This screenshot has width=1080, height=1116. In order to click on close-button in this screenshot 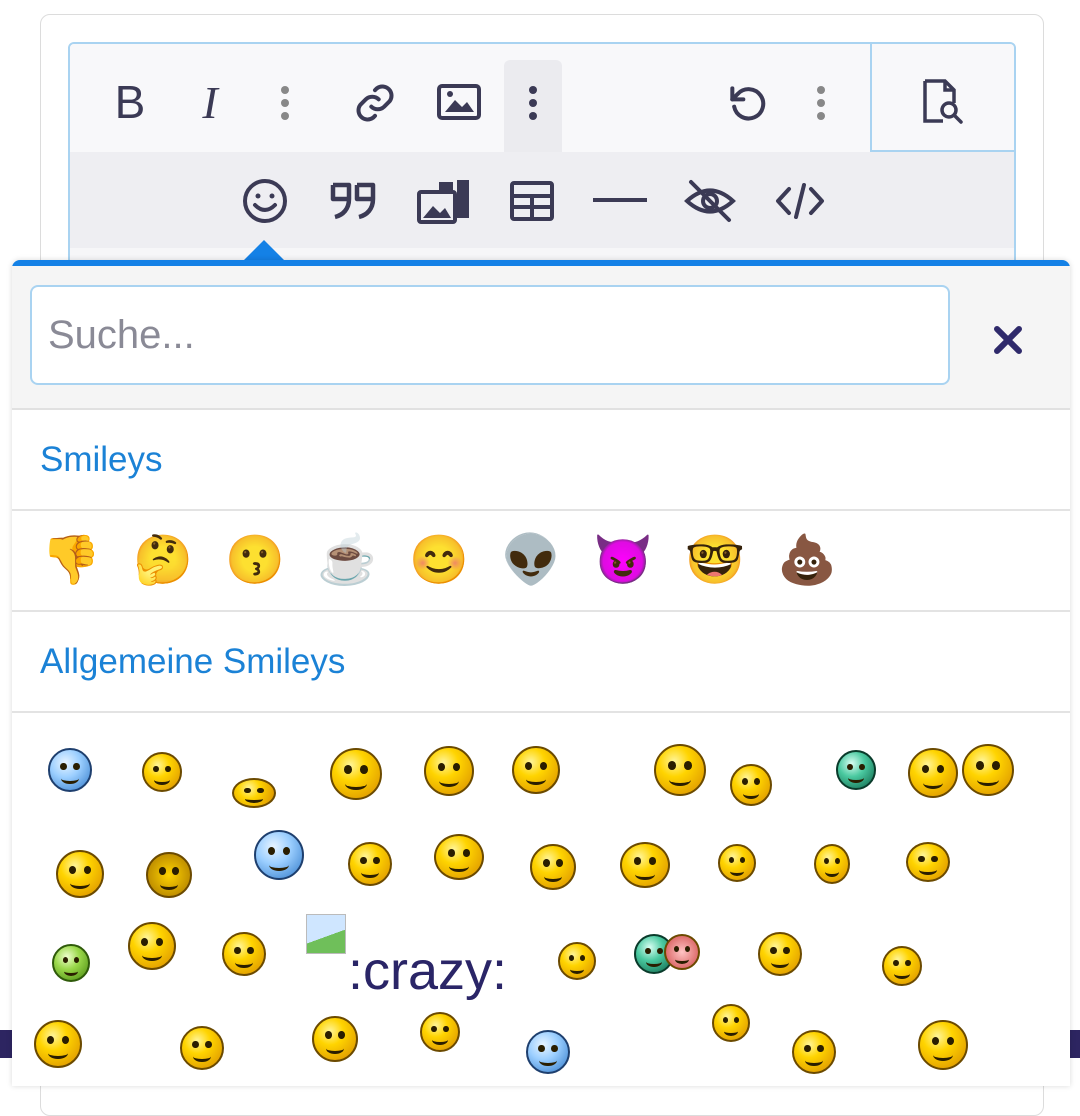, I will do `click(1008, 340)`.